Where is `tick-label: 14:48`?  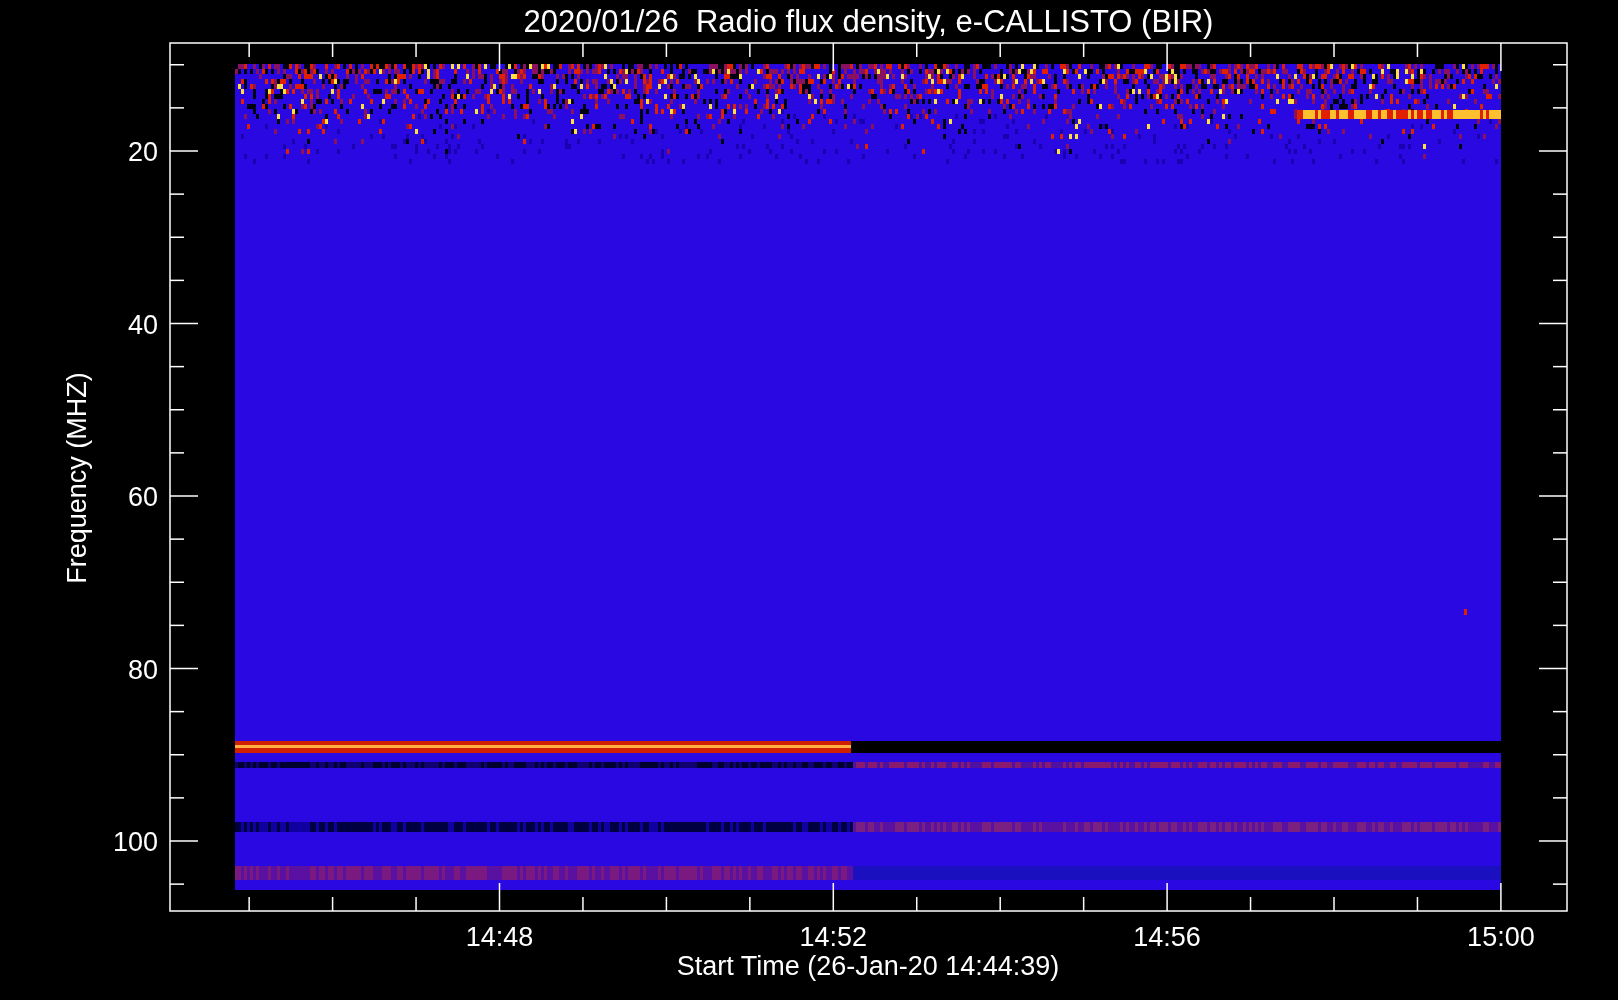
tick-label: 14:48 is located at coordinates (499, 937).